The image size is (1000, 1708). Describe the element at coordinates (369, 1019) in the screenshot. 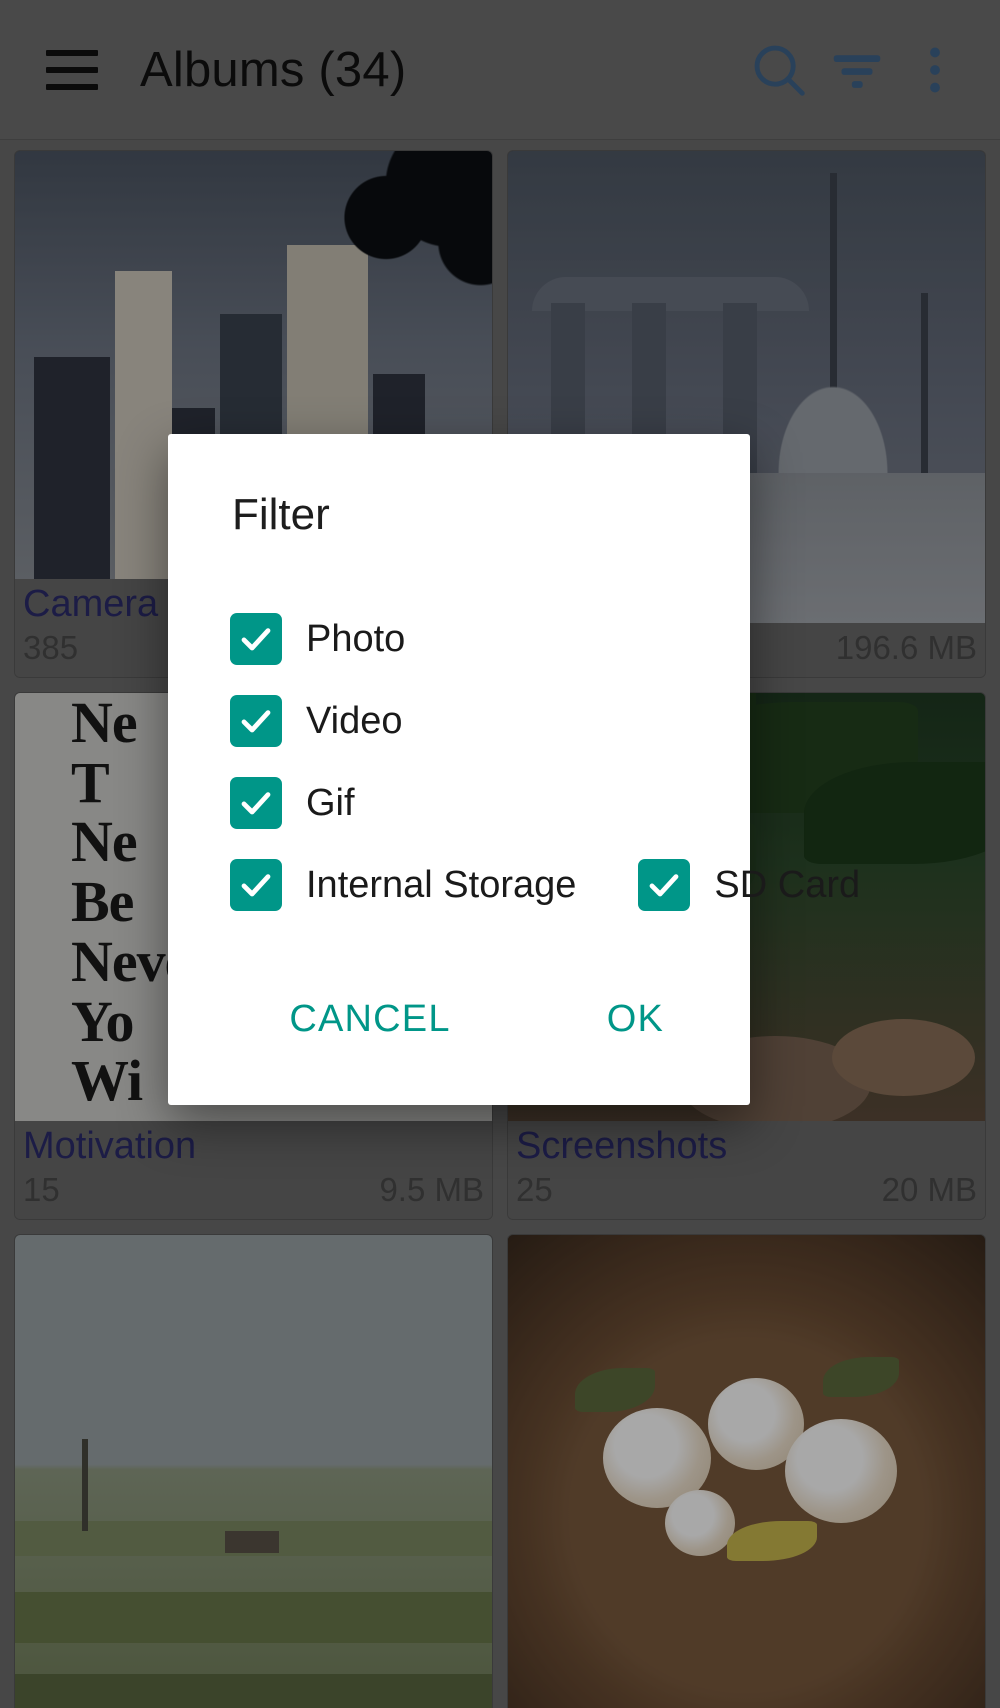

I see `cancel-button: CANCEL` at that location.